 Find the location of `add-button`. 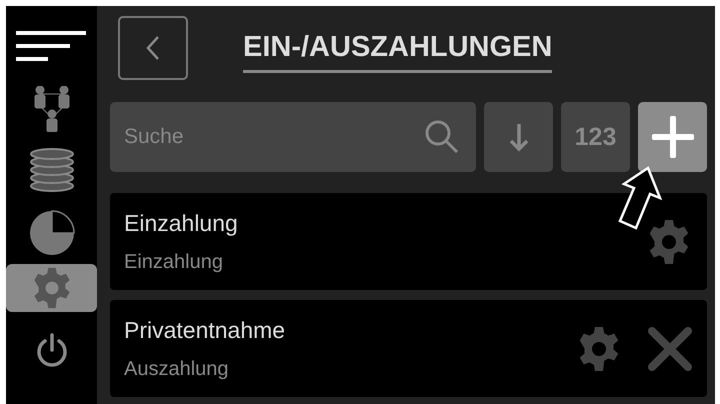

add-button is located at coordinates (672, 137).